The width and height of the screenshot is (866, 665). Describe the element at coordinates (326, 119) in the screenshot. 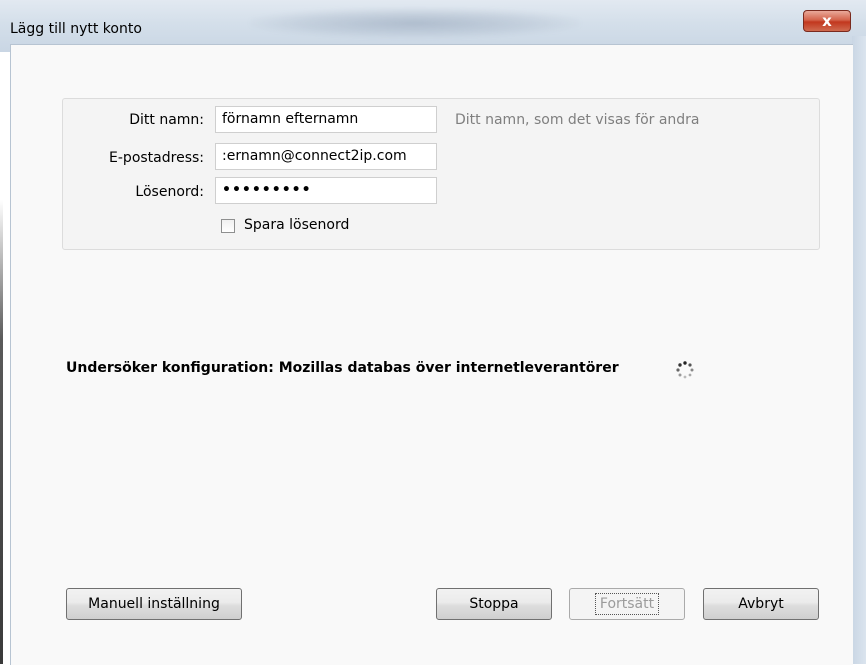

I see `name-input: förnamn efternamn` at that location.